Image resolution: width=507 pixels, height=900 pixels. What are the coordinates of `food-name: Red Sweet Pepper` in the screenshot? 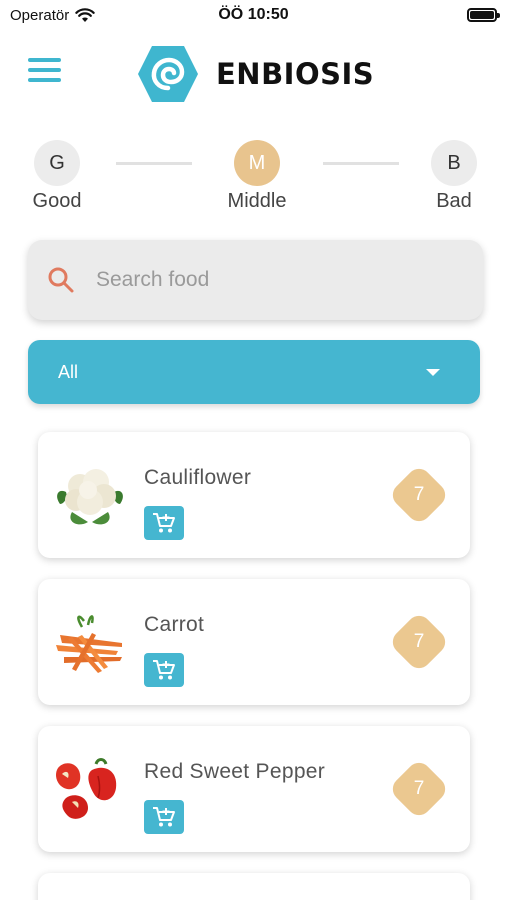 It's located at (235, 771).